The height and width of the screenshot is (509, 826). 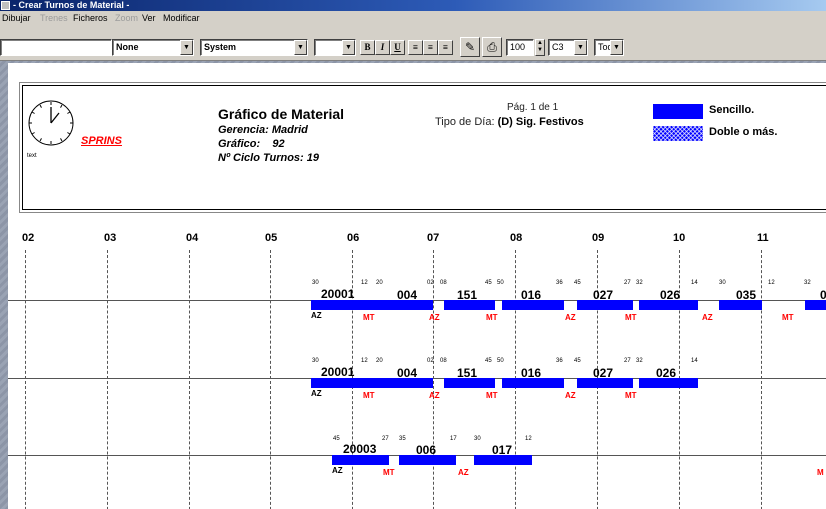 I want to click on menu-trenes: Trenes, so click(x=54, y=18).